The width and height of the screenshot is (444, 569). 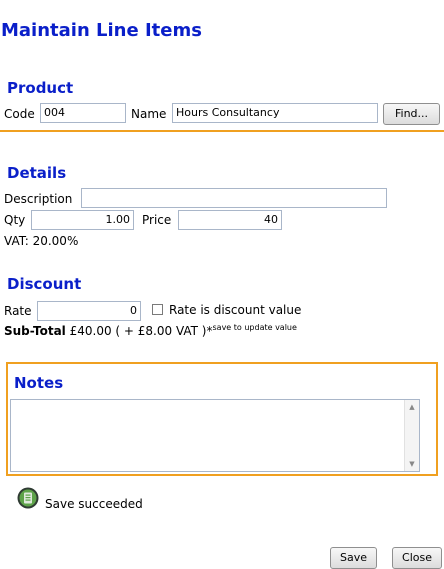 I want to click on price-label: Price, so click(x=157, y=220).